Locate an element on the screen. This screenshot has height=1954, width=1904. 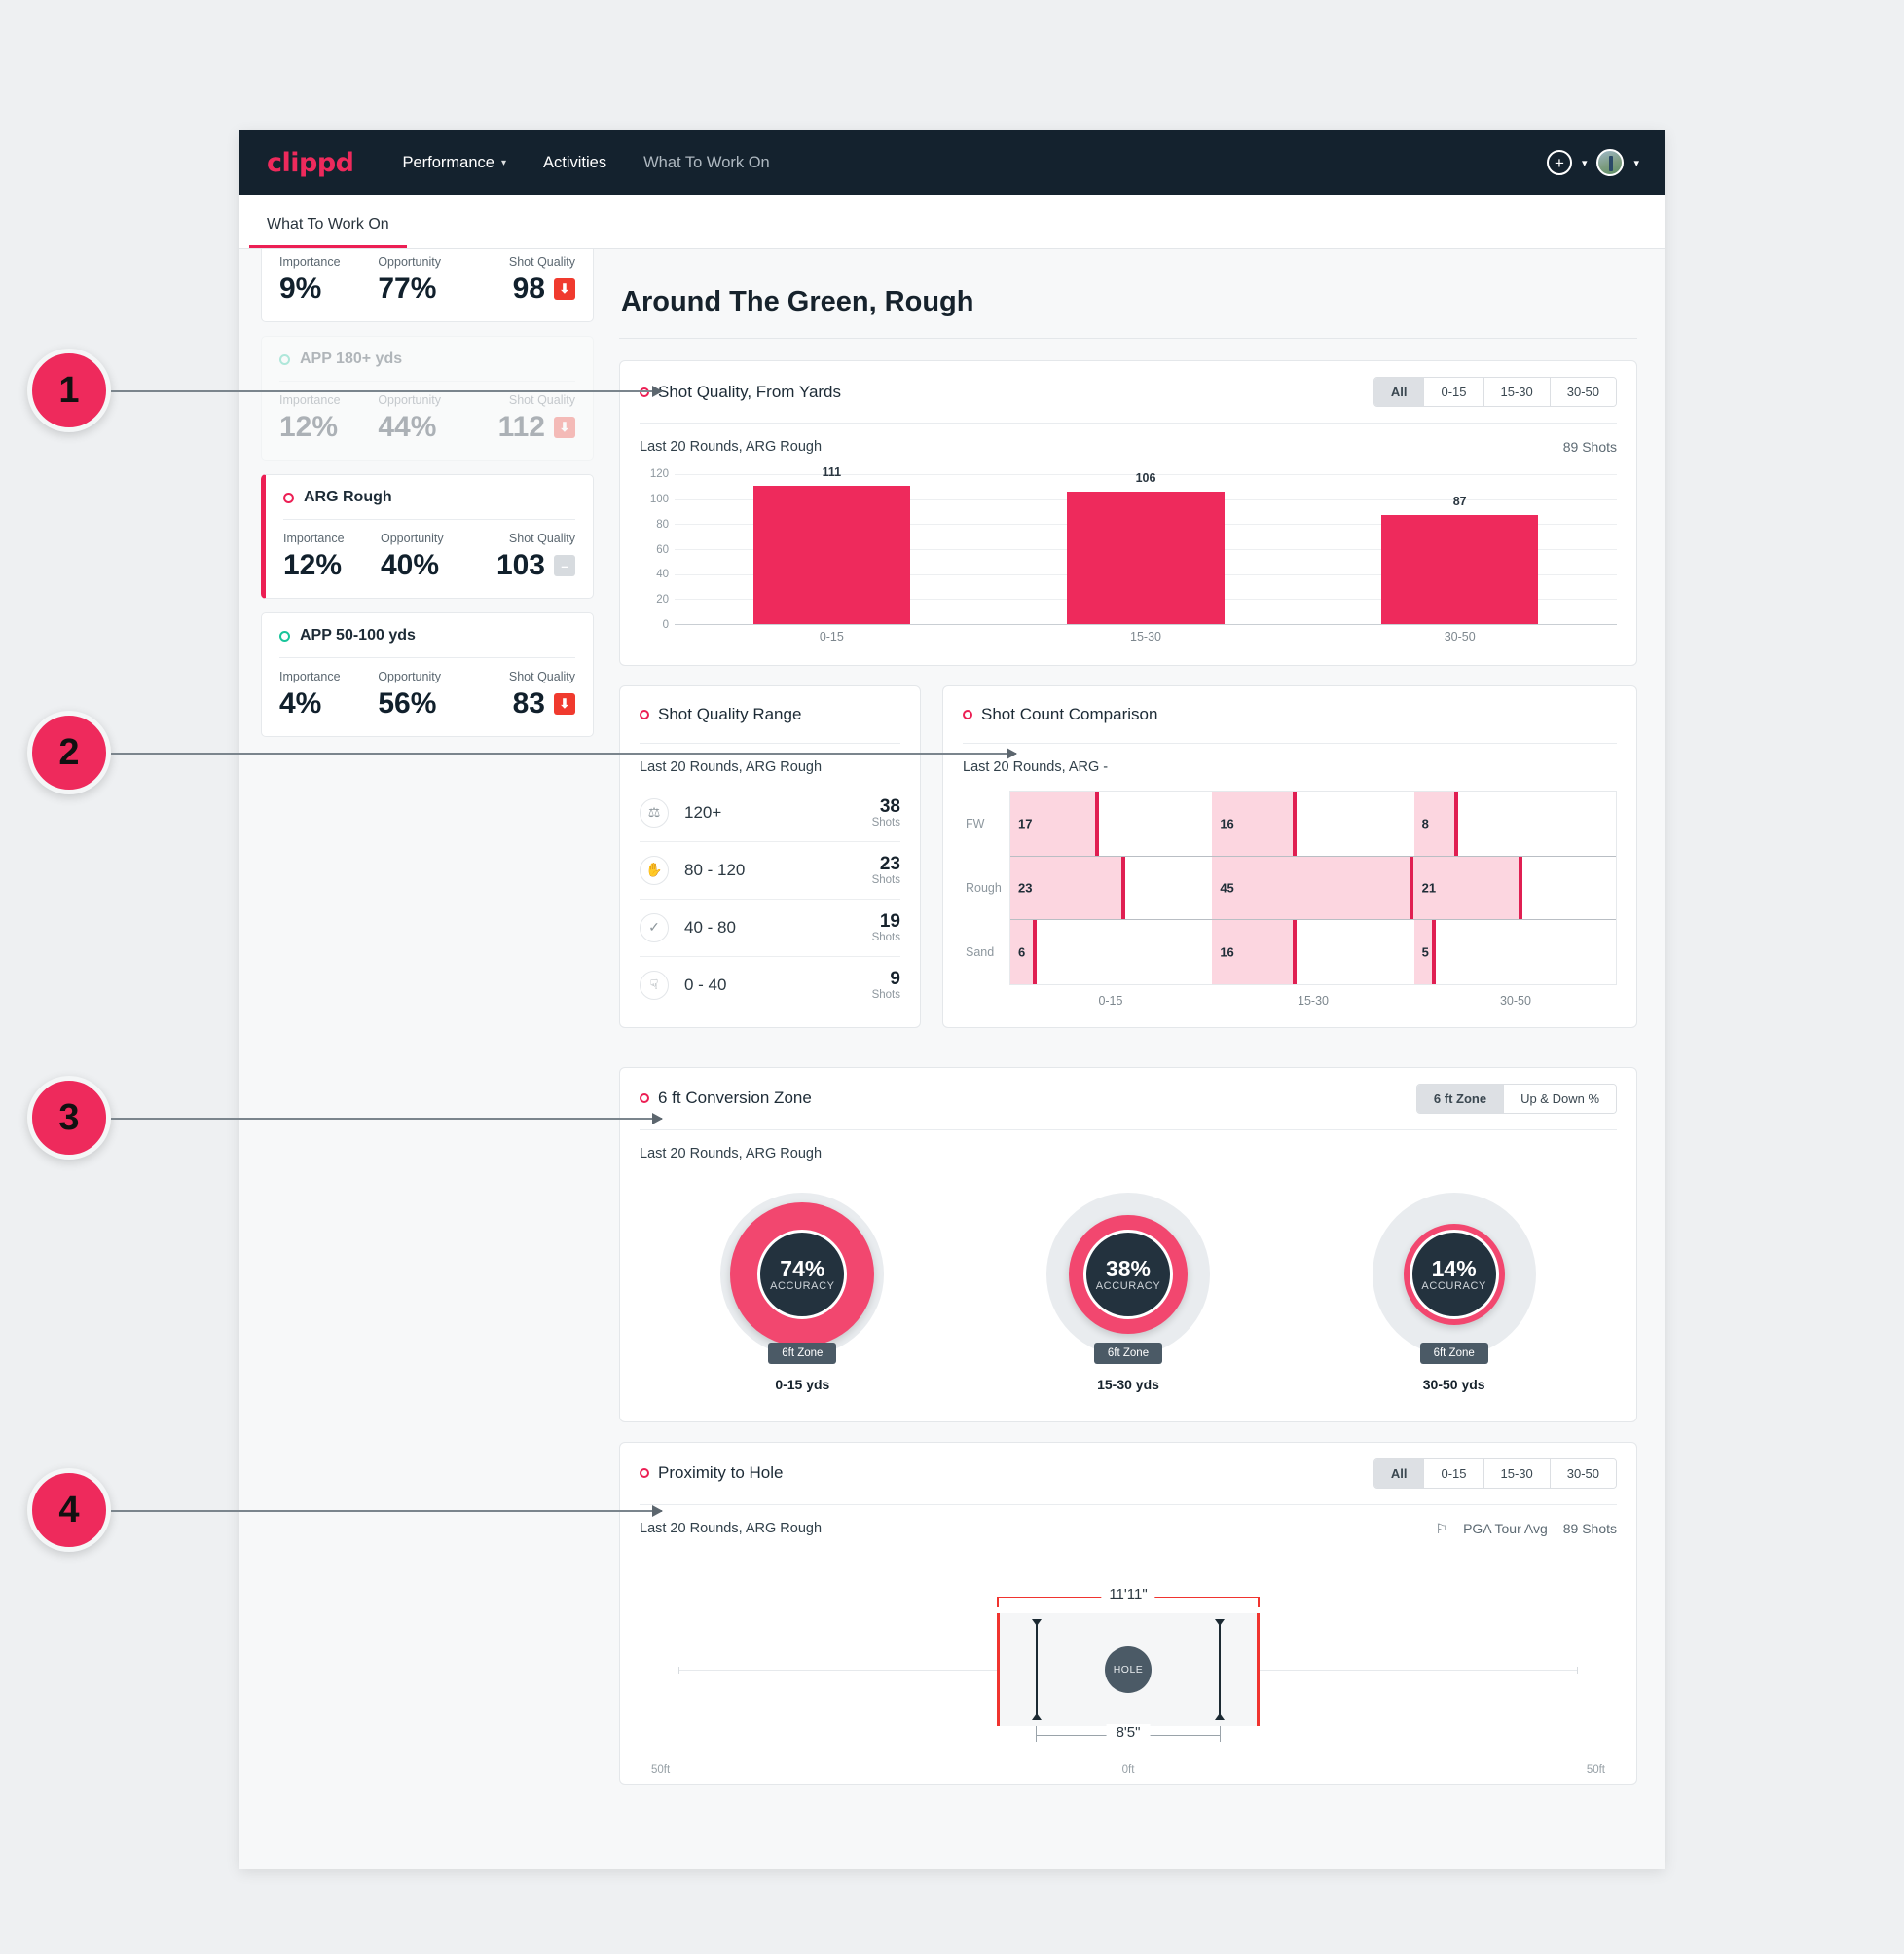
list-item: ⚖ 120+ 38 Shots is located at coordinates (770, 813).